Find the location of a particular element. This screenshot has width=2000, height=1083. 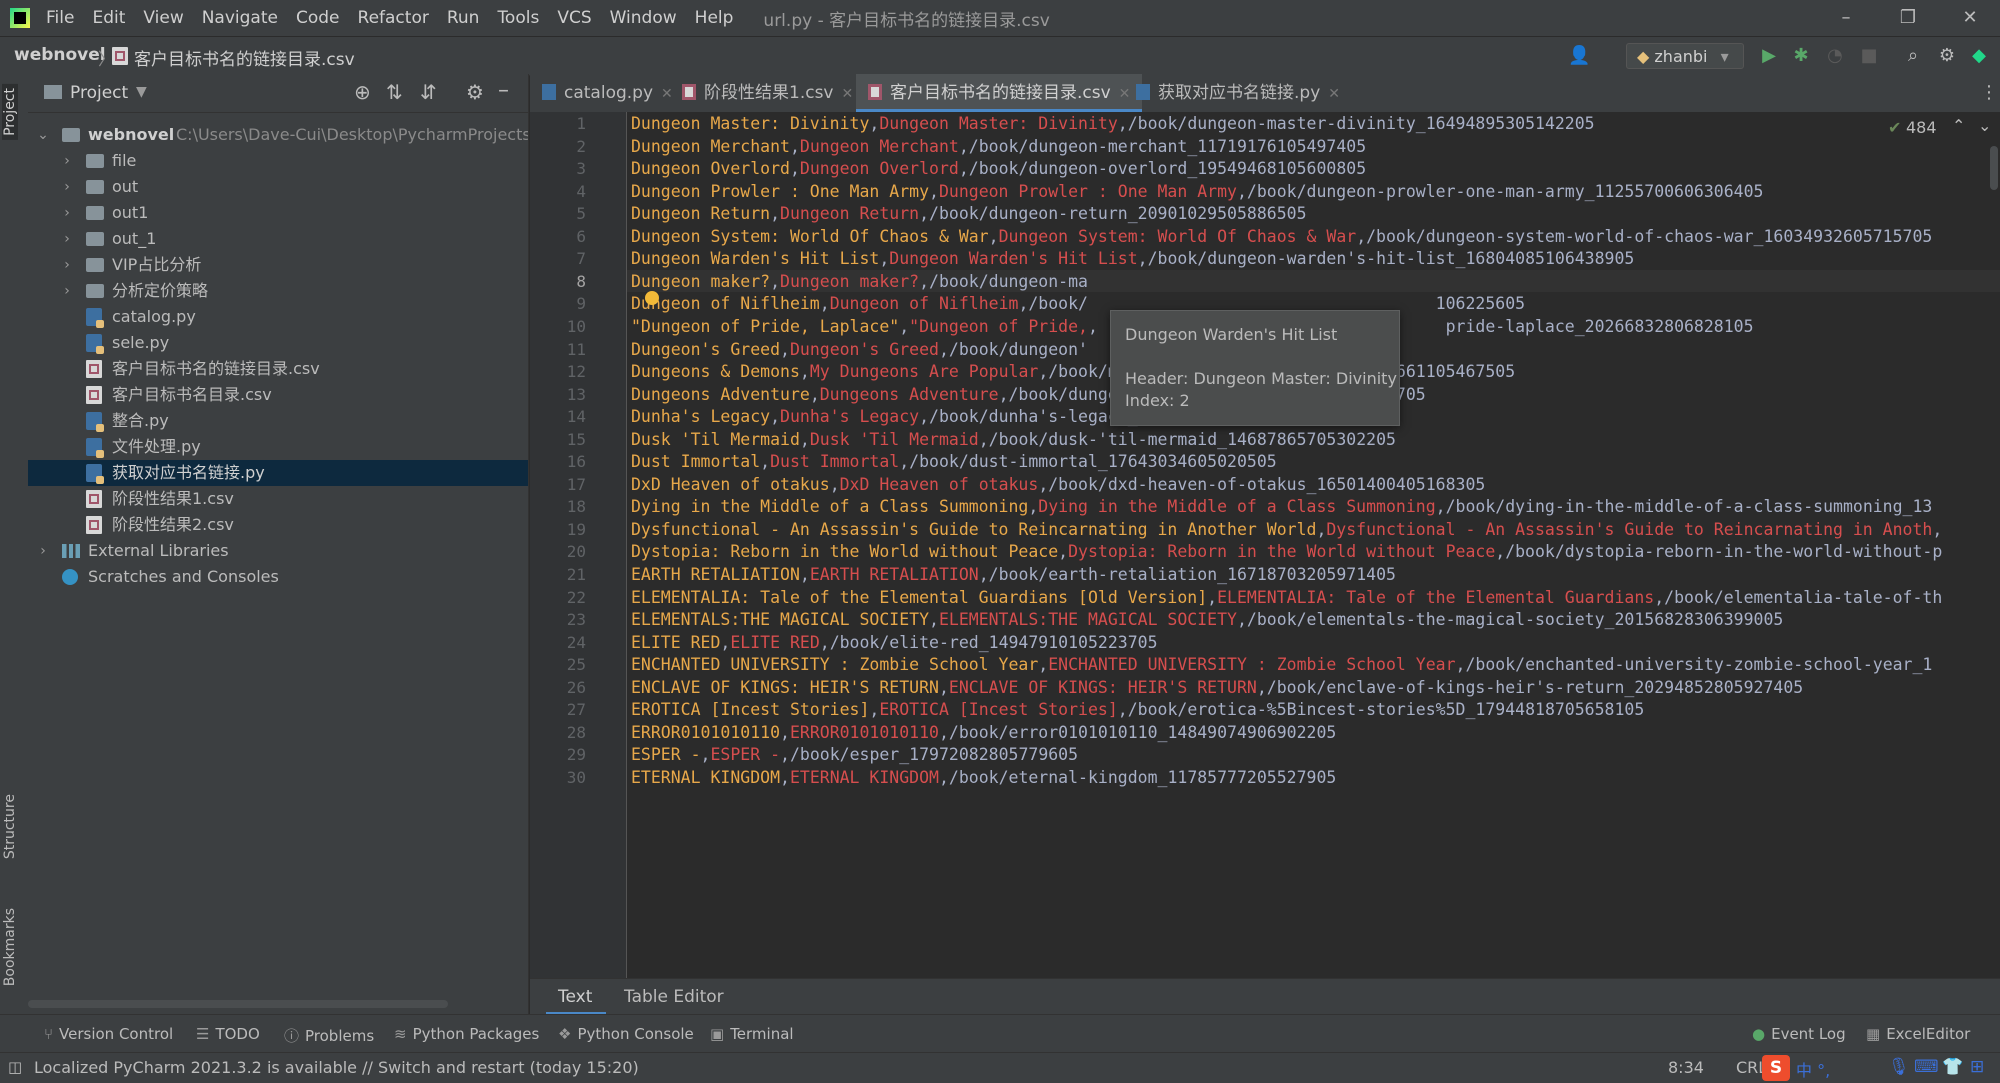

expand-all-icon: ⇅ is located at coordinates (394, 92).